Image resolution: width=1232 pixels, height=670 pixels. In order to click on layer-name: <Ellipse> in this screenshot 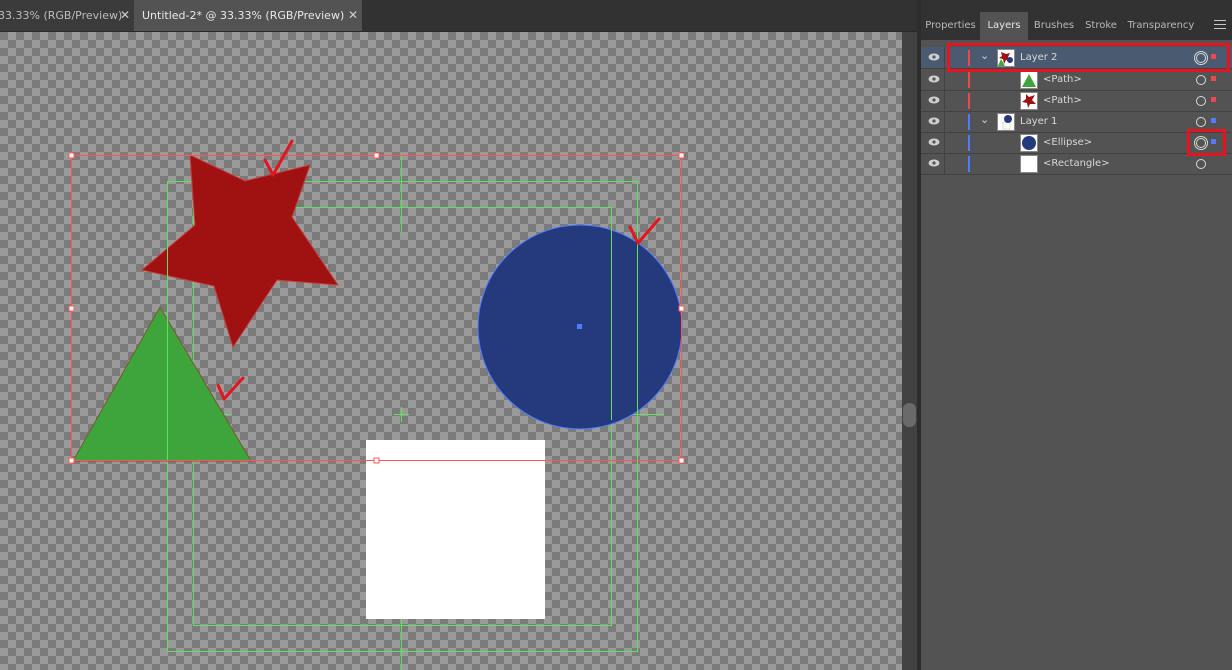, I will do `click(1067, 142)`.